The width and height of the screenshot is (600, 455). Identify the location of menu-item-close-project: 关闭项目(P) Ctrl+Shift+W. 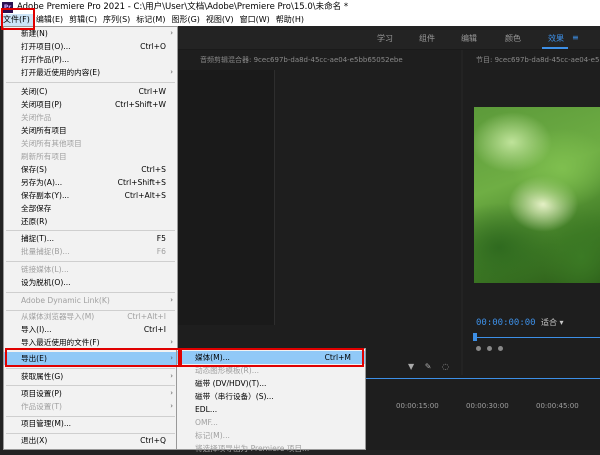
(90, 104).